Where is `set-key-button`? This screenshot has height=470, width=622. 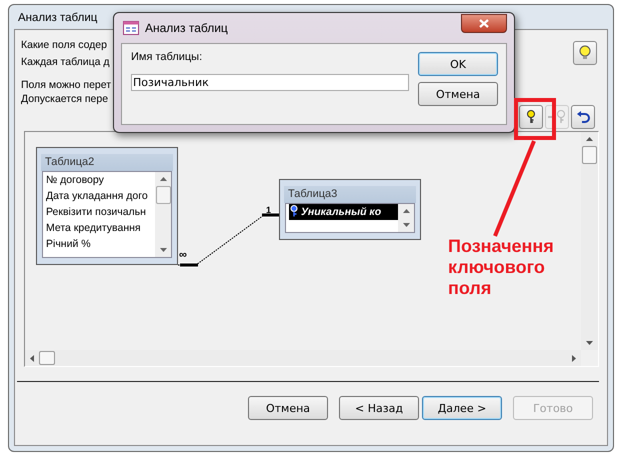
set-key-button is located at coordinates (531, 117).